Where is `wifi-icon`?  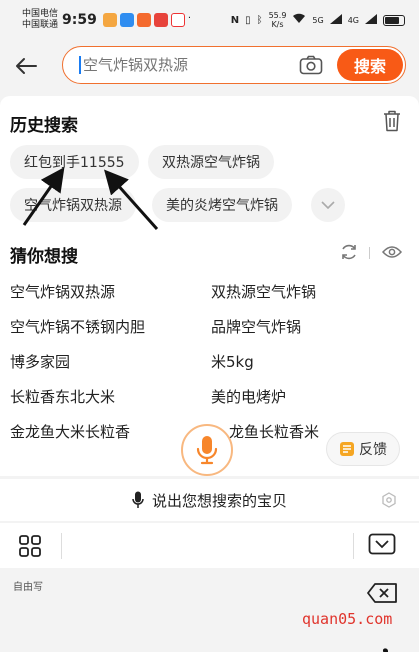 wifi-icon is located at coordinates (299, 20).